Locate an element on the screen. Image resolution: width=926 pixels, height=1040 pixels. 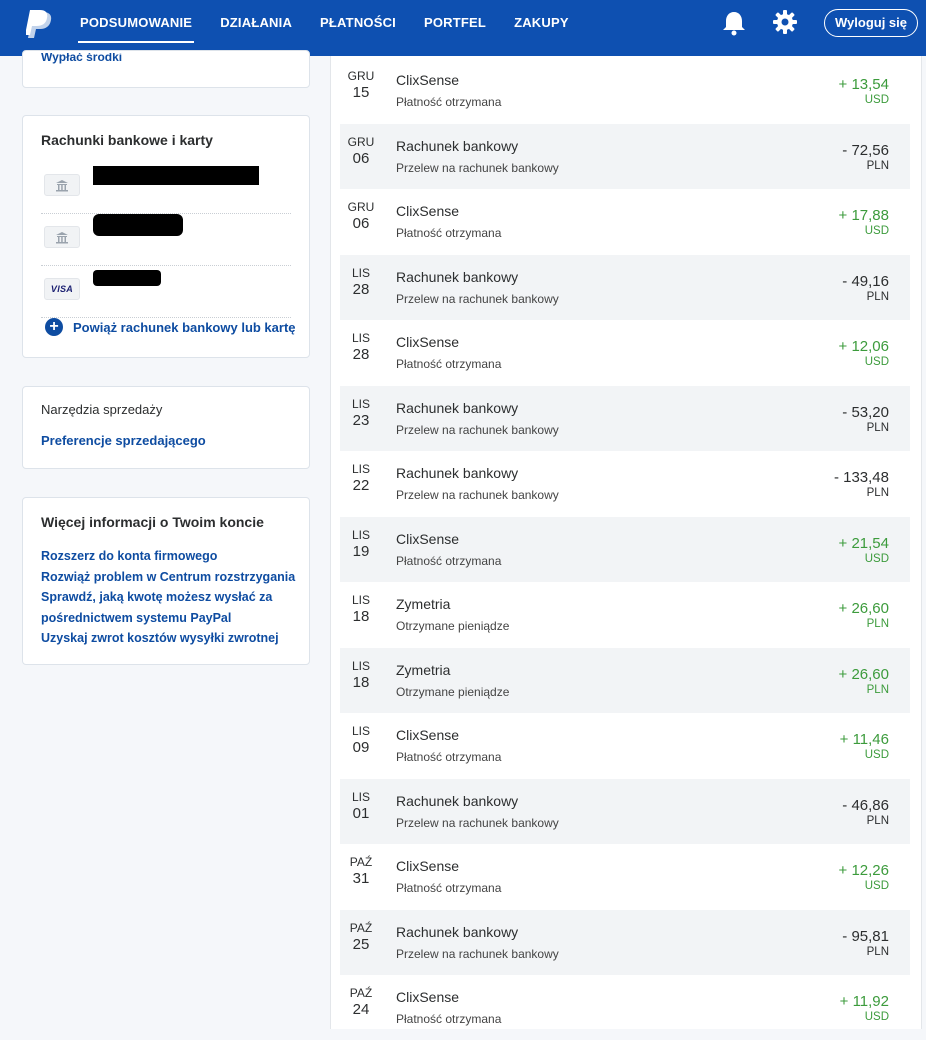
transaction-day: 31 is located at coordinates (361, 878).